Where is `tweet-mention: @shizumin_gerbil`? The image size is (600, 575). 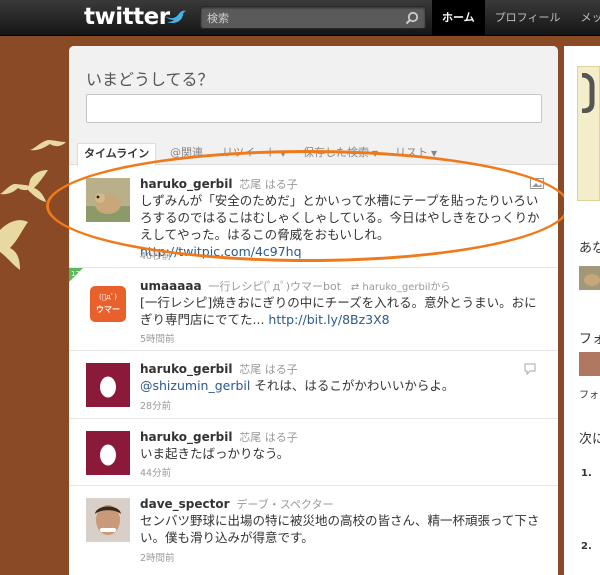 tweet-mention: @shizumin_gerbil is located at coordinates (195, 385).